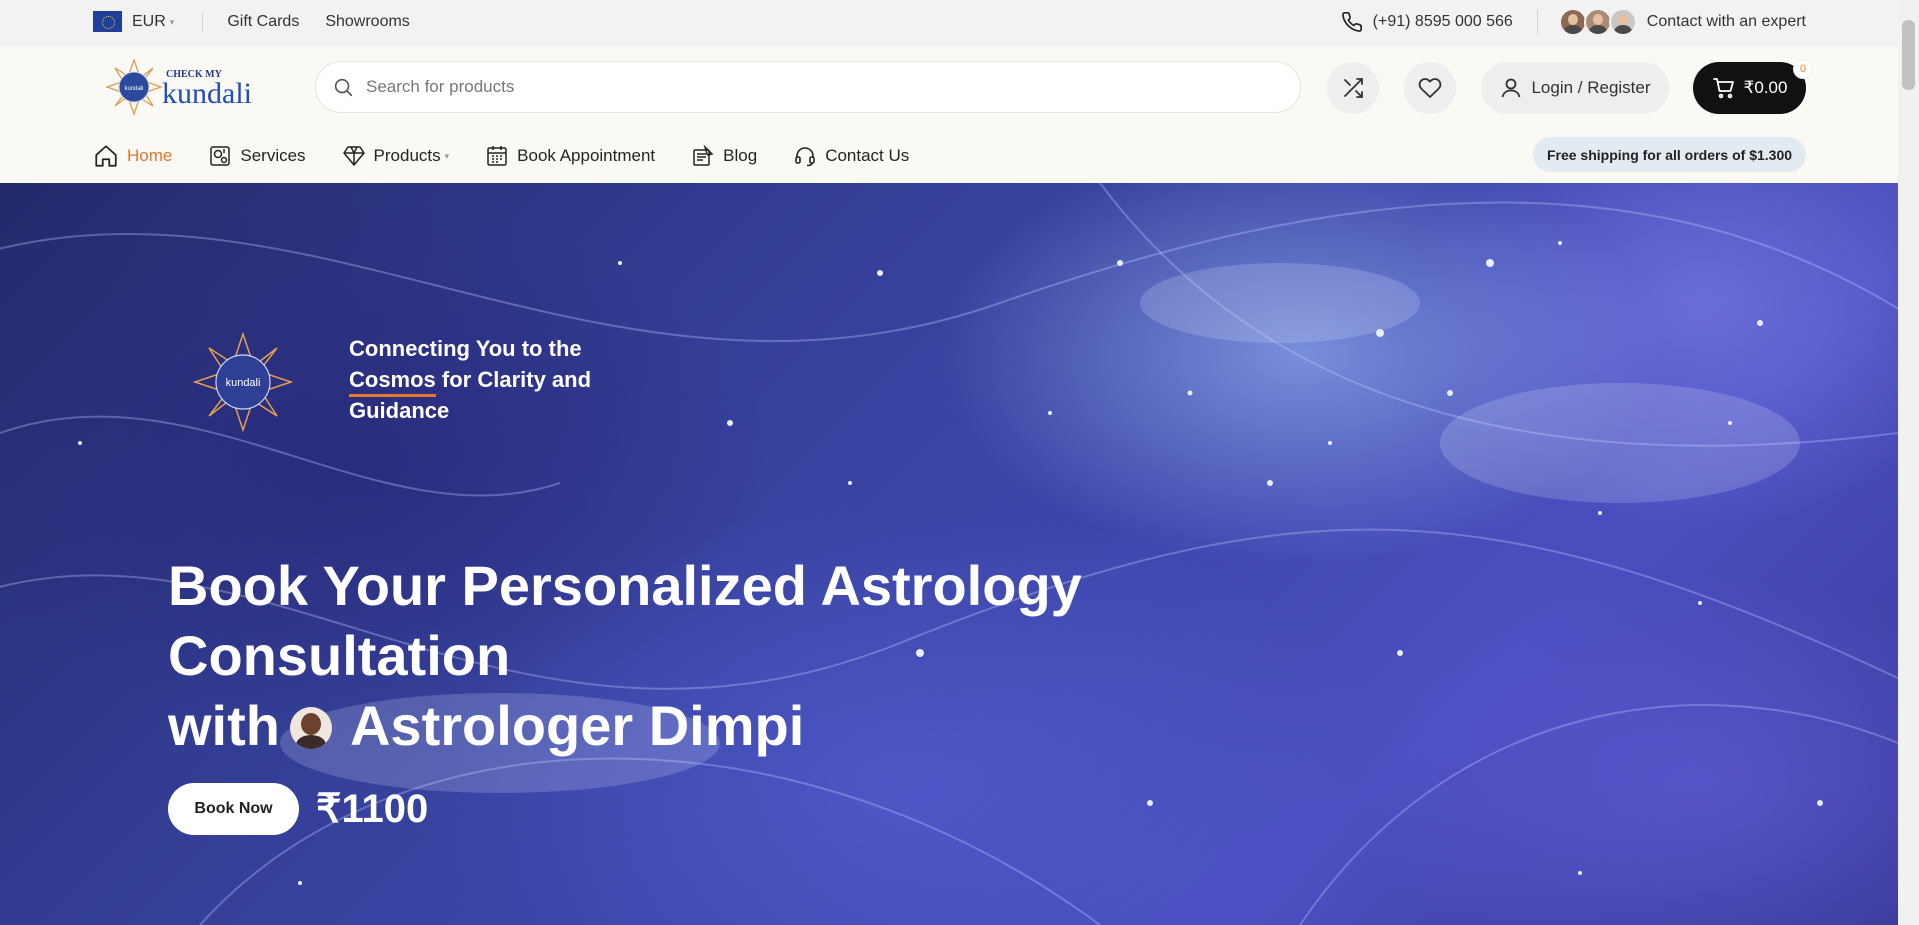  Describe the element at coordinates (203, 21) in the screenshot. I see `divider` at that location.